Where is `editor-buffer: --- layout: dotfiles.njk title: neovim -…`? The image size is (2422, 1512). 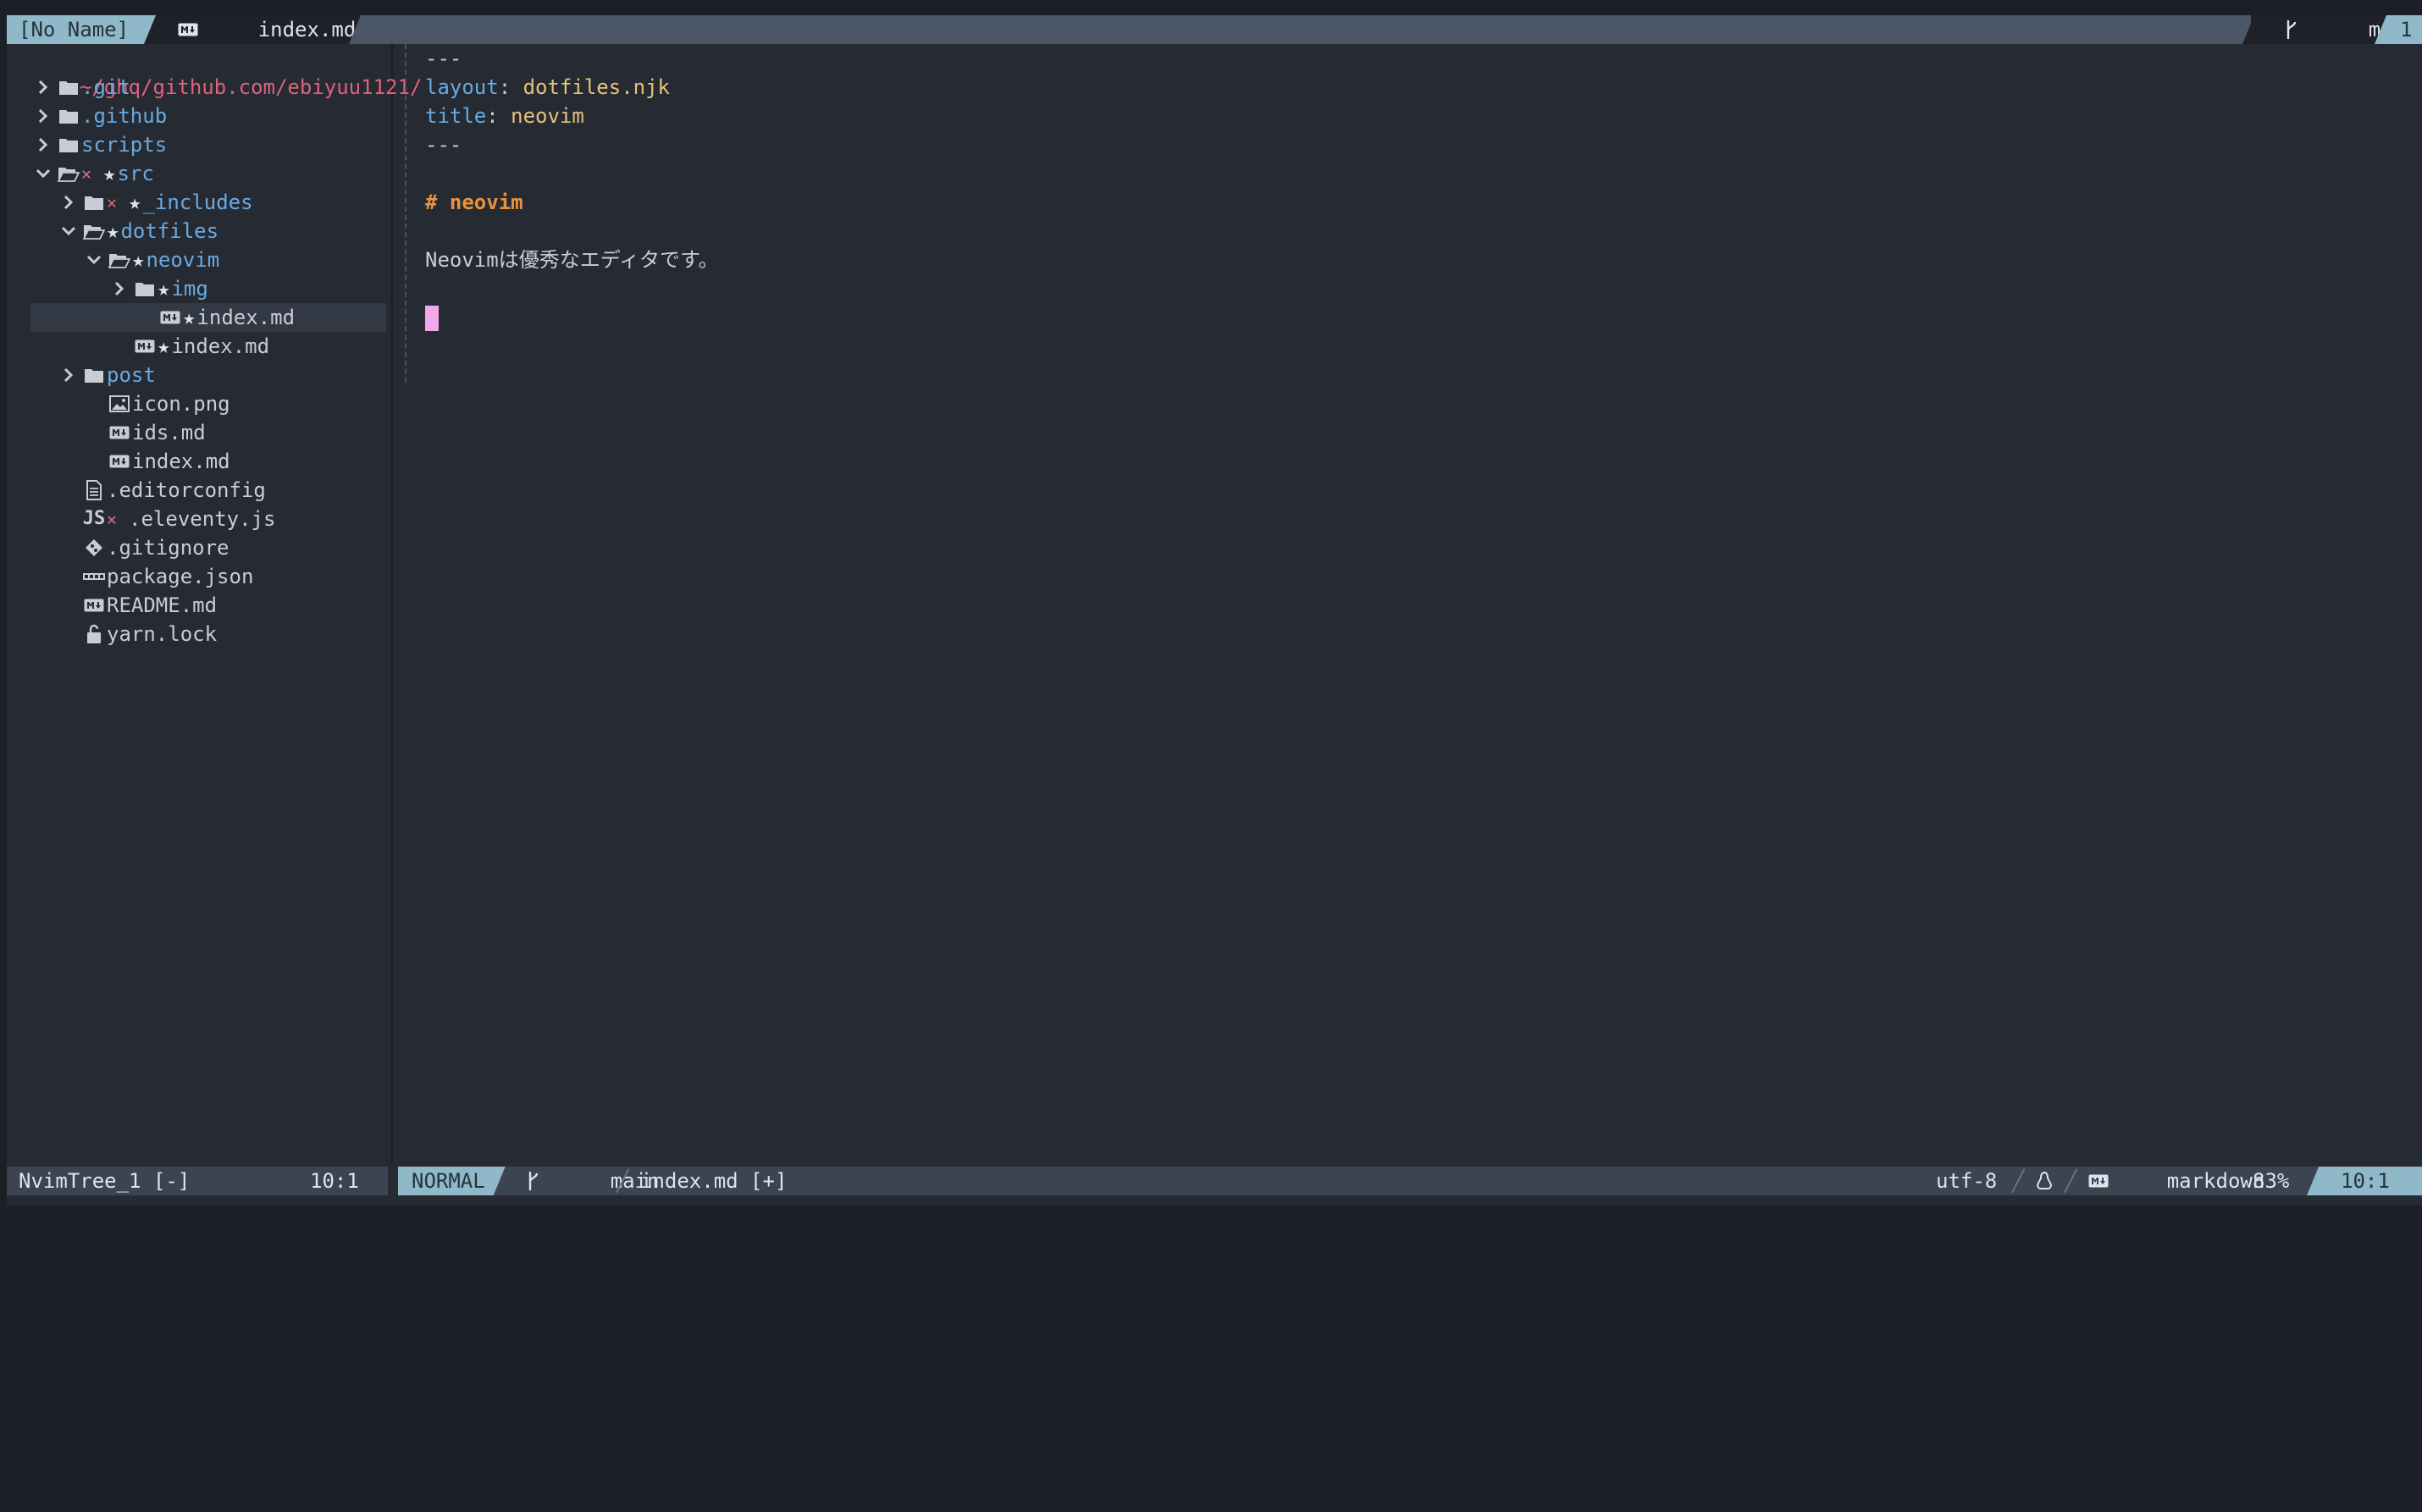 editor-buffer: --- layout: dotfiles.njk title: neovim -… is located at coordinates (572, 188).